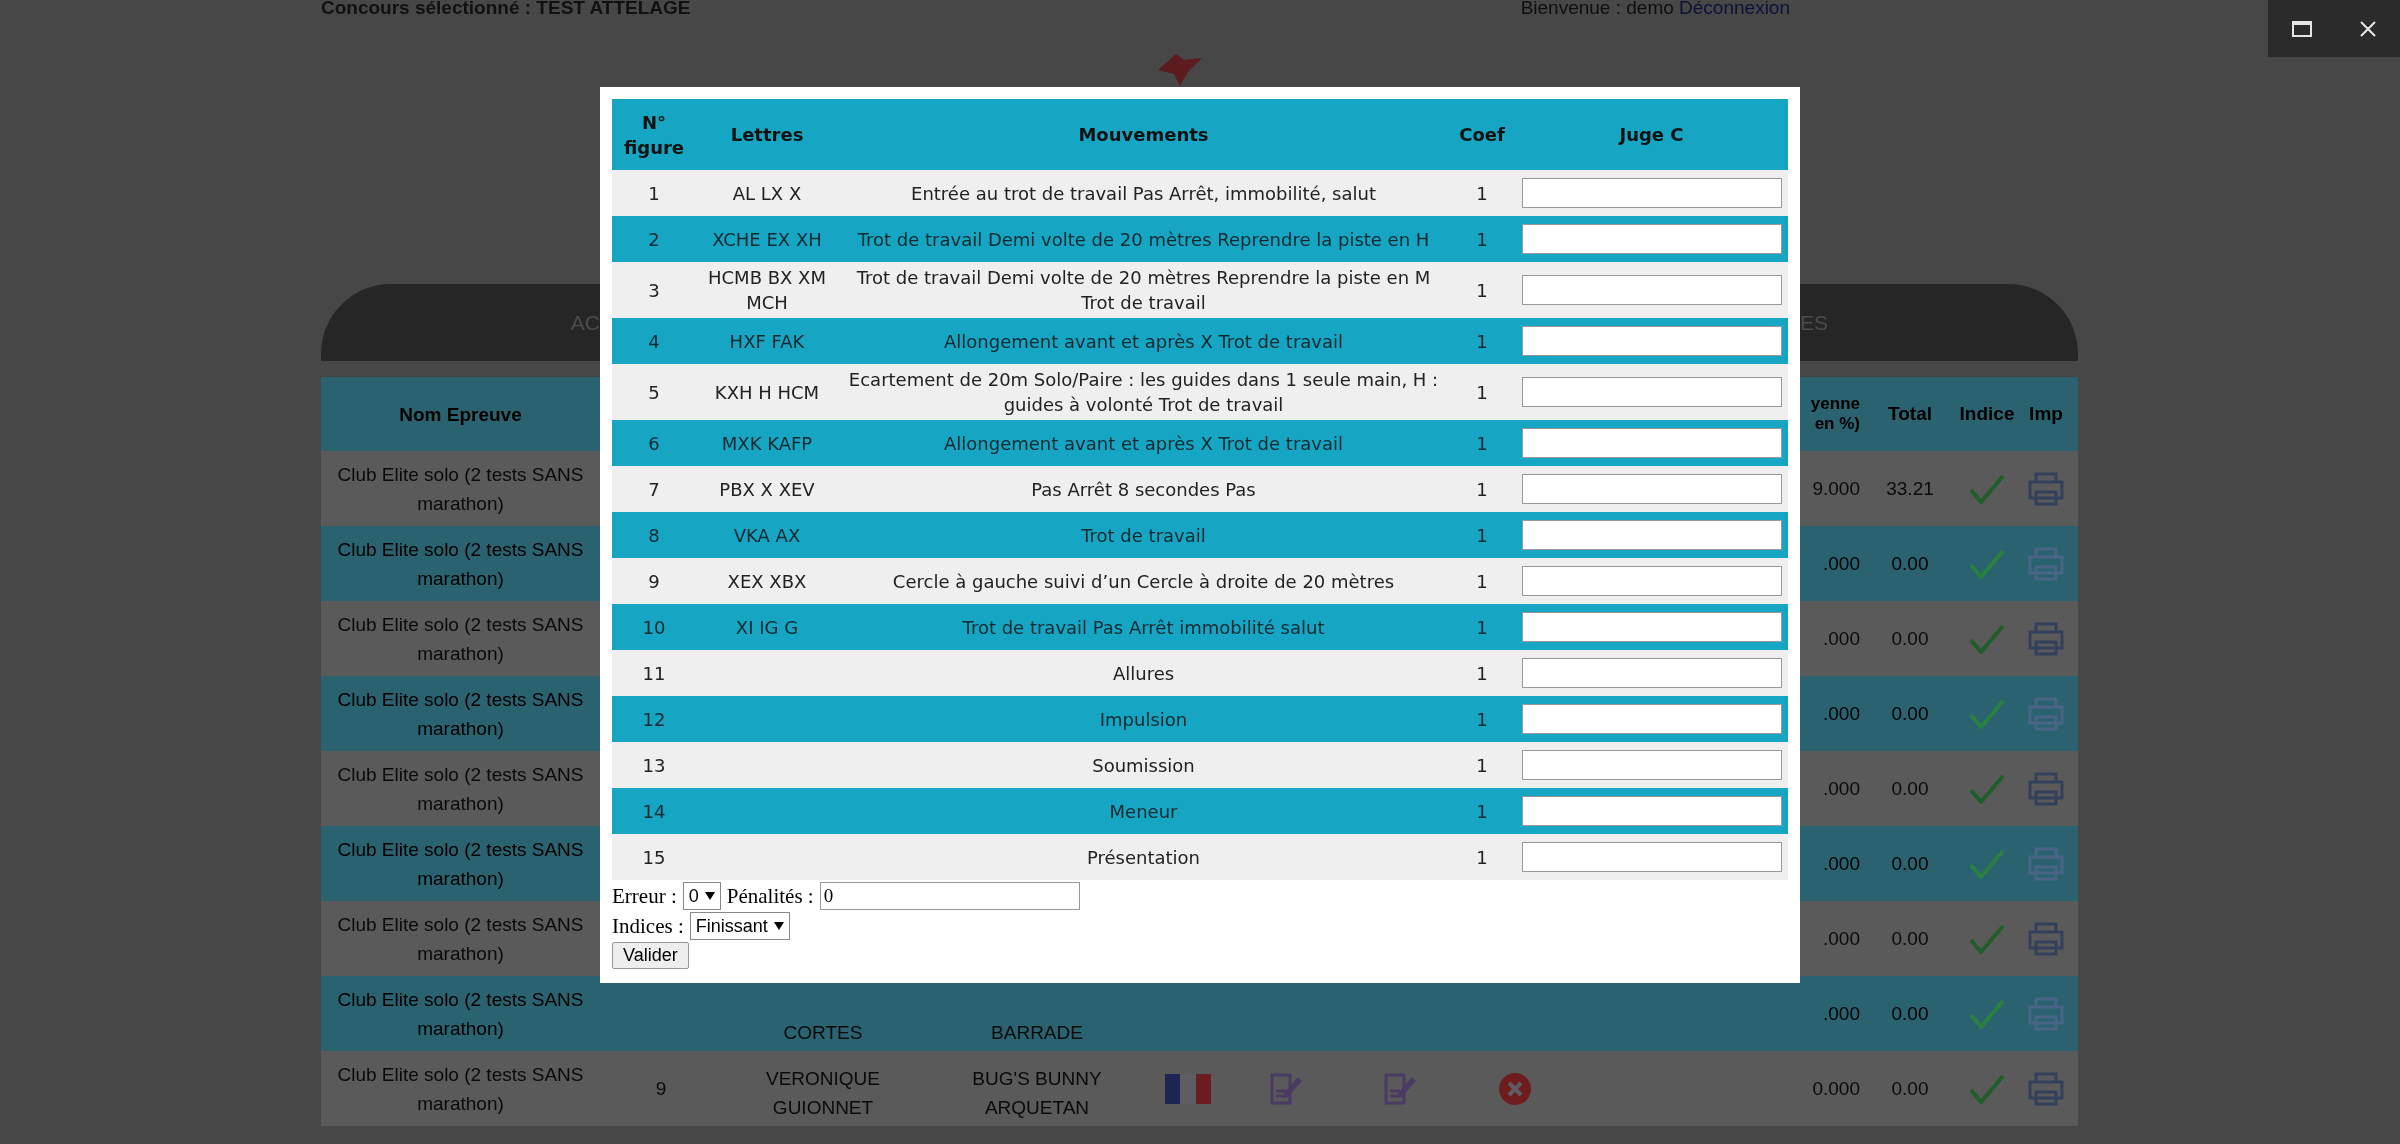 The height and width of the screenshot is (1144, 2400). Describe the element at coordinates (1515, 1088) in the screenshot. I see `delete-icon` at that location.